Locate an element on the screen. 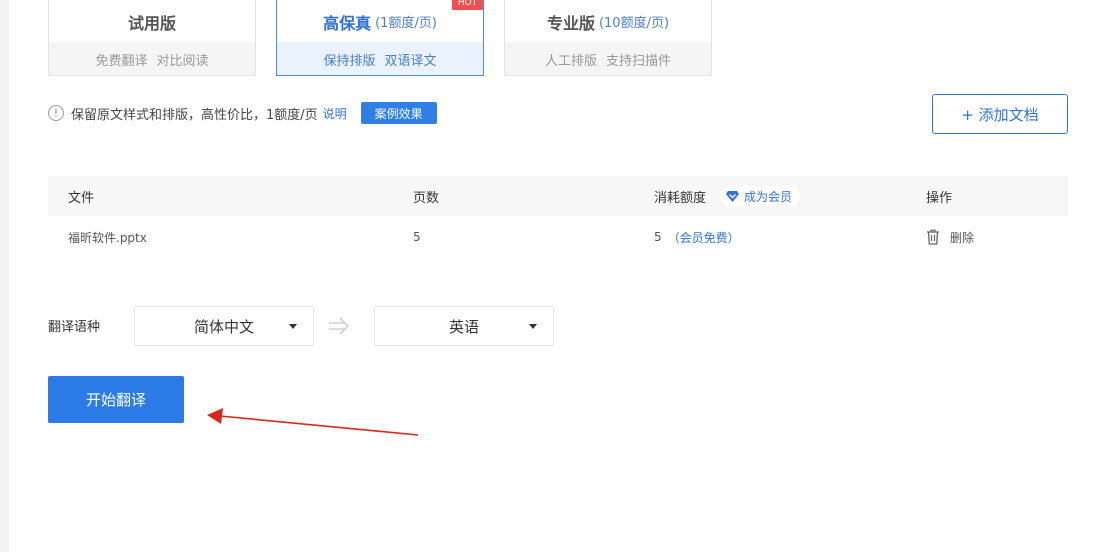 Image resolution: width=1104 pixels, height=552 pixels. delete-action: 删除 is located at coordinates (950, 237).